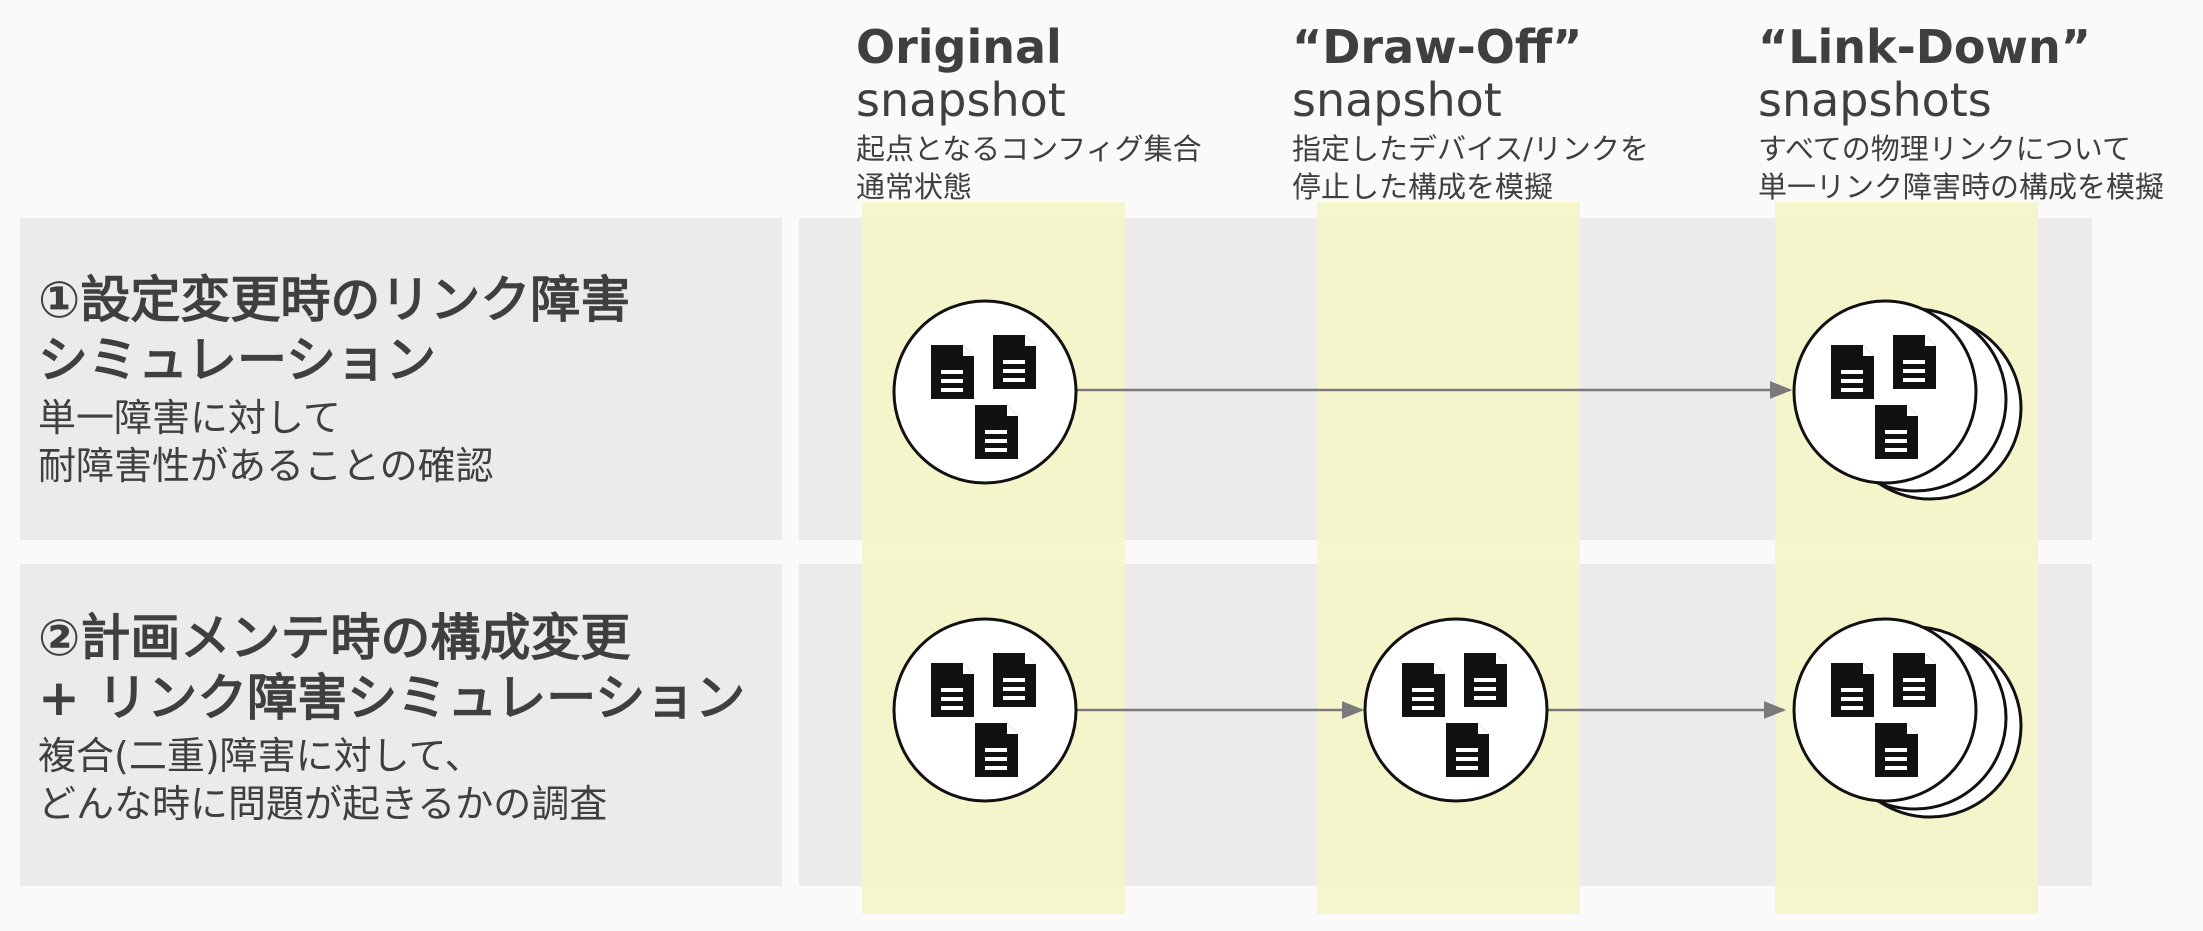 Image resolution: width=2203 pixels, height=931 pixels. I want to click on drawoff-snapshot-row2, so click(1456, 710).